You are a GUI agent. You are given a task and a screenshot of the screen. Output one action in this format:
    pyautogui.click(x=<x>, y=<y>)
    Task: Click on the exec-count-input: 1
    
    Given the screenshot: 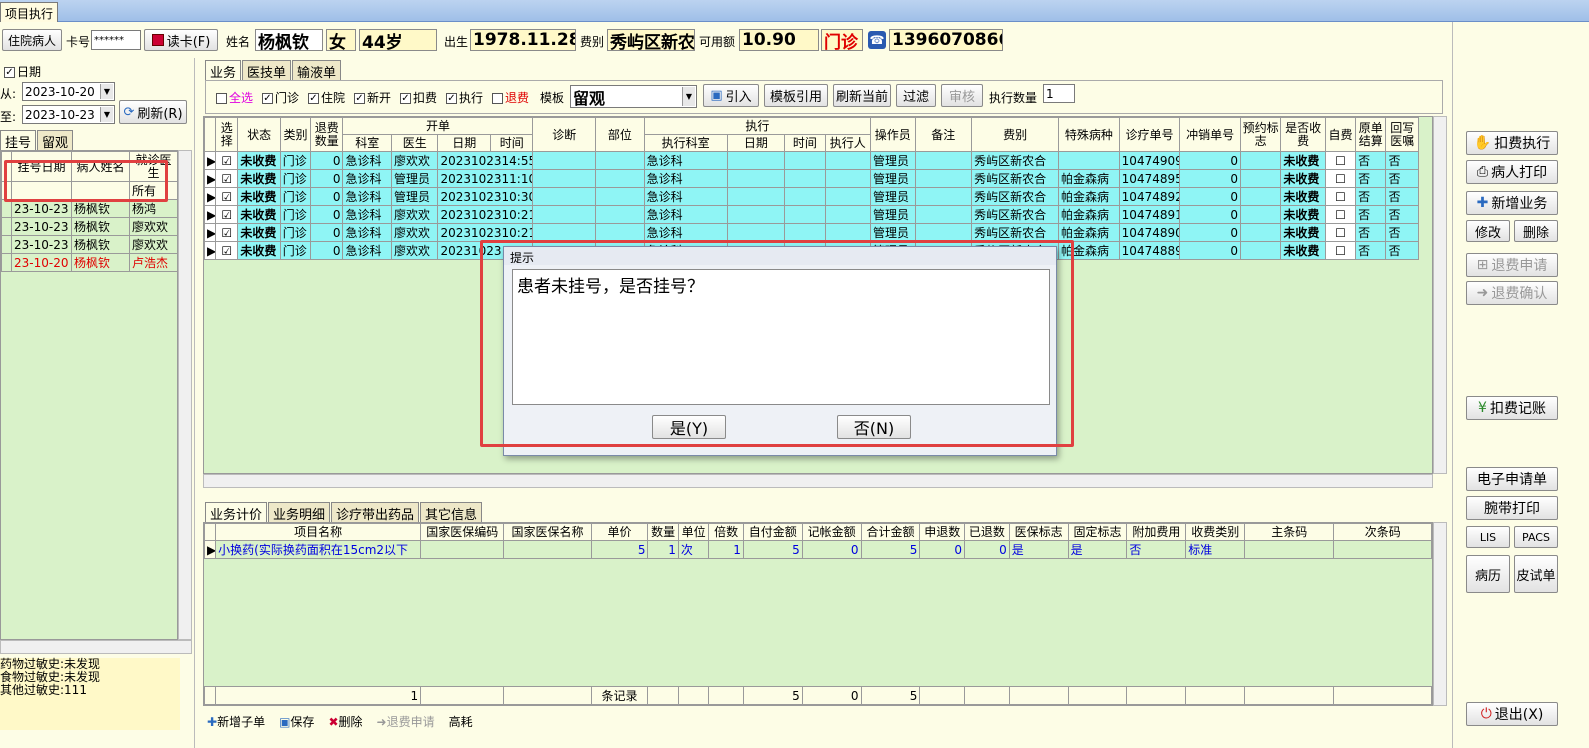 What is the action you would take?
    pyautogui.click(x=1059, y=93)
    